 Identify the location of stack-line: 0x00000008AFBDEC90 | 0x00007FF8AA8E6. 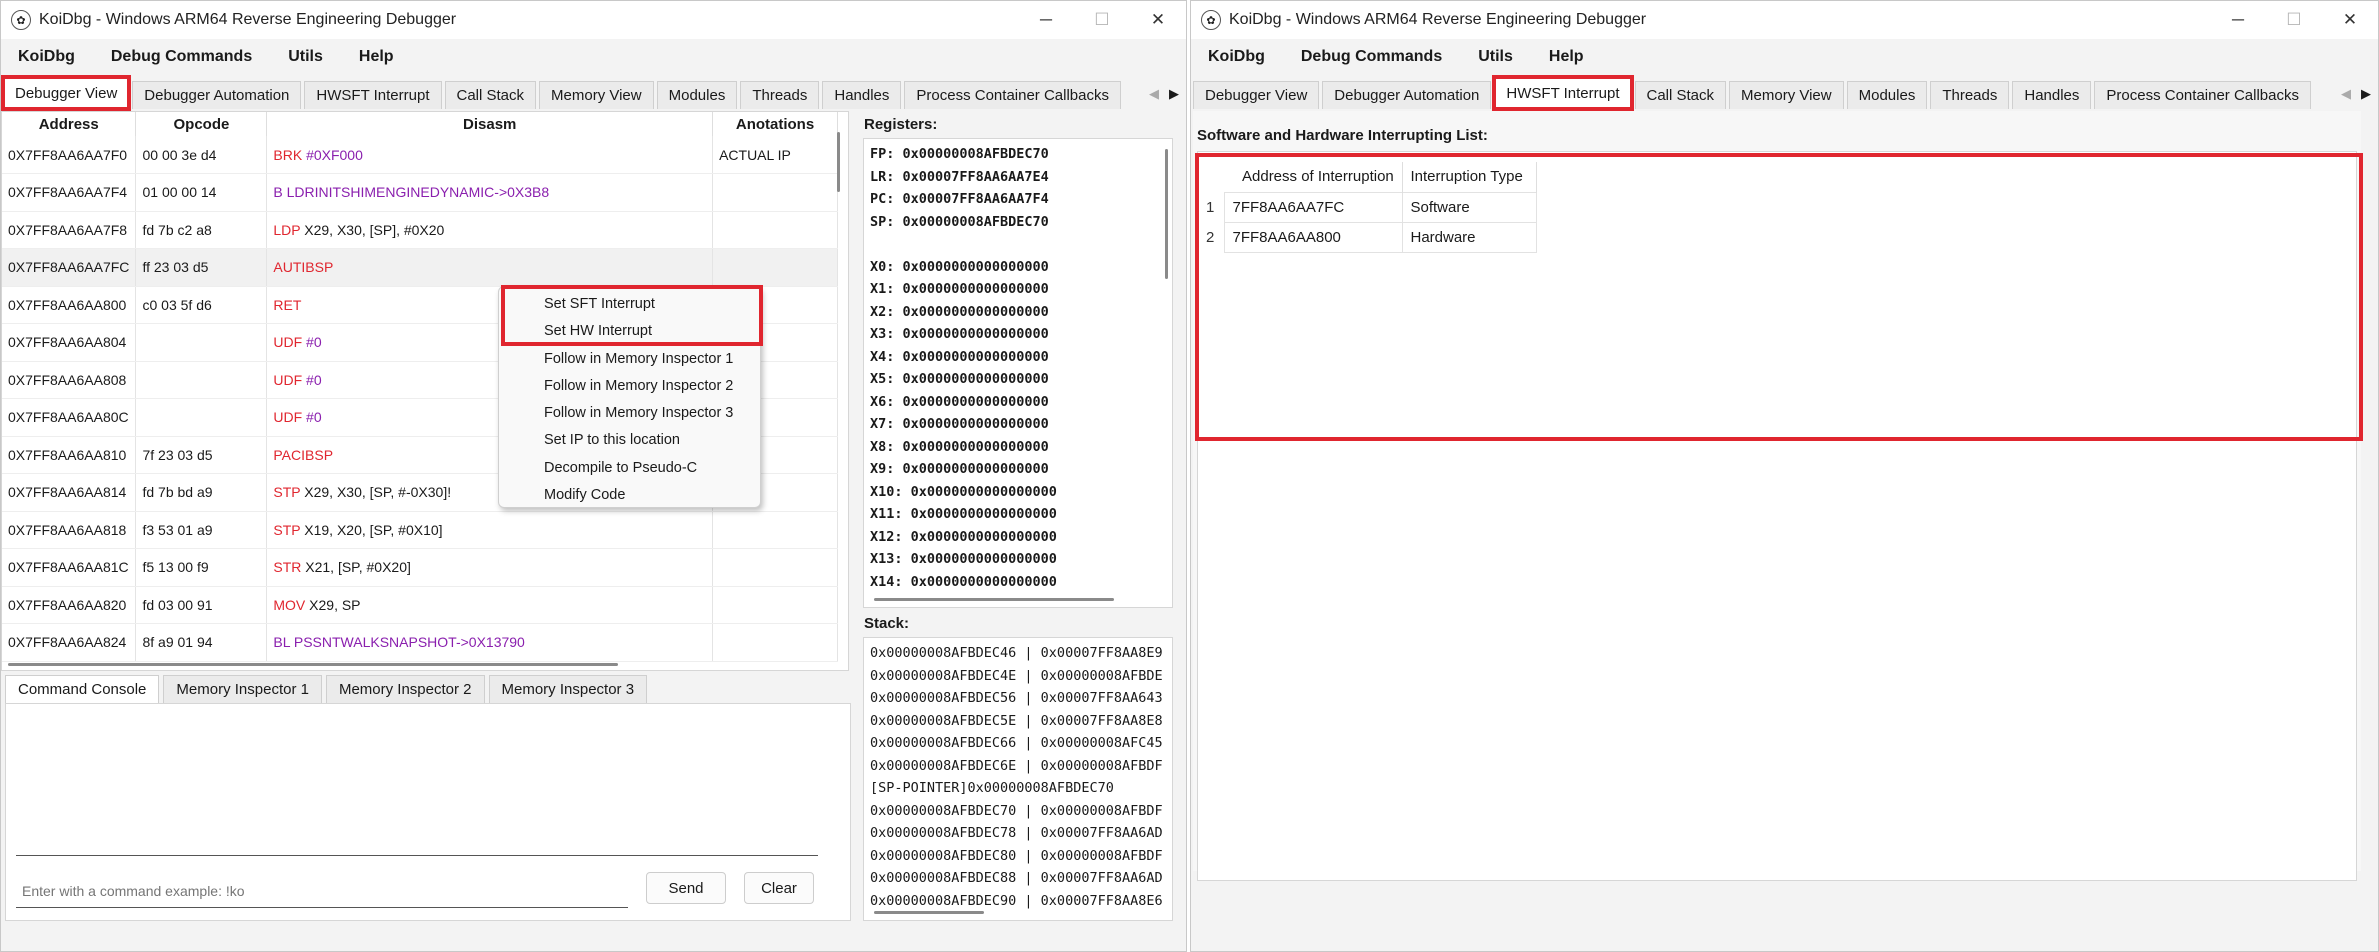
(1021, 901).